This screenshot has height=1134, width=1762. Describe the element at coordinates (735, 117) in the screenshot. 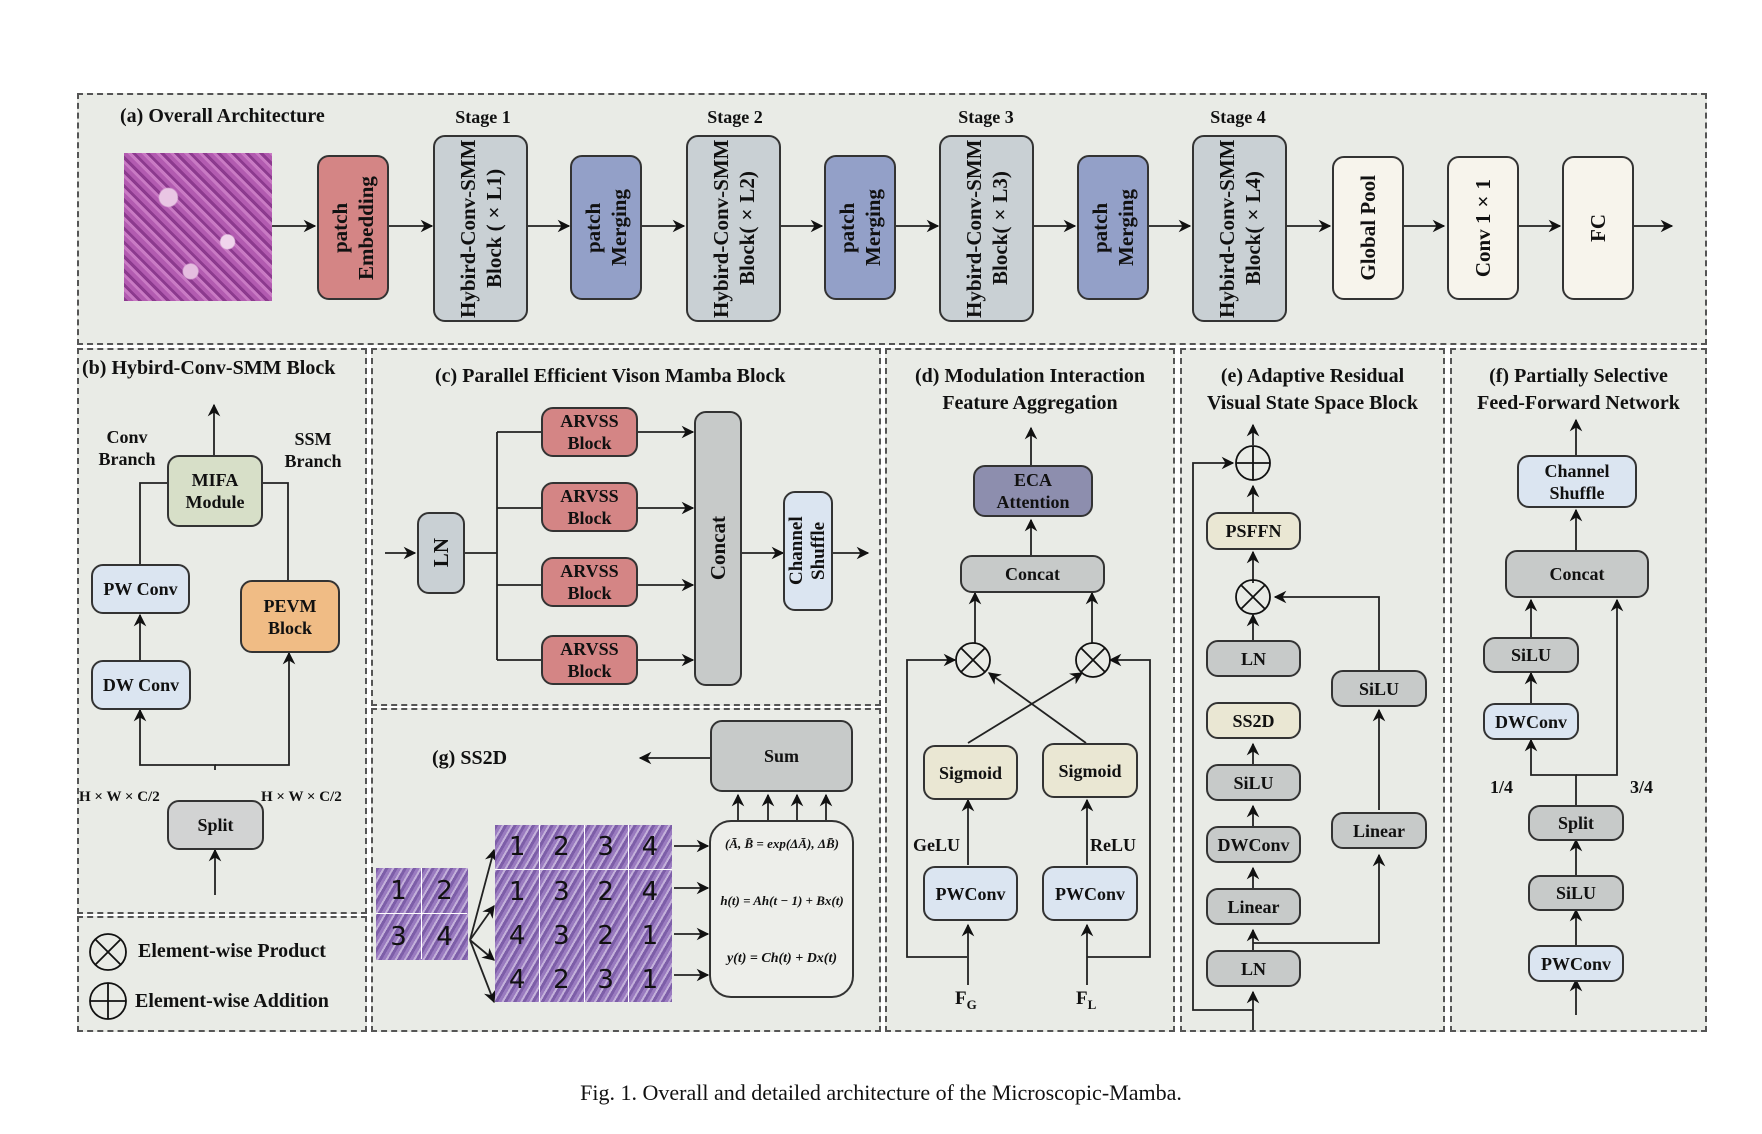

I see `stage-2-label: Stage 2` at that location.